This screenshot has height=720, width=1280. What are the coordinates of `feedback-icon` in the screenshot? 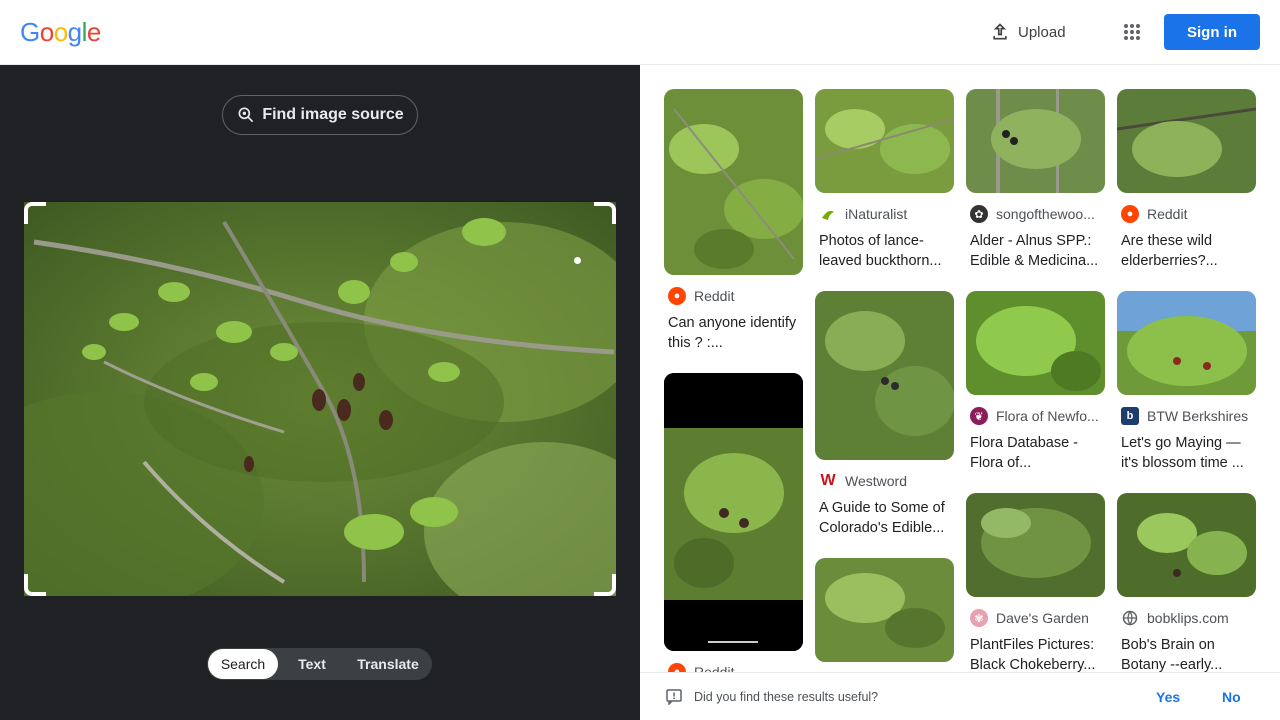 It's located at (674, 697).